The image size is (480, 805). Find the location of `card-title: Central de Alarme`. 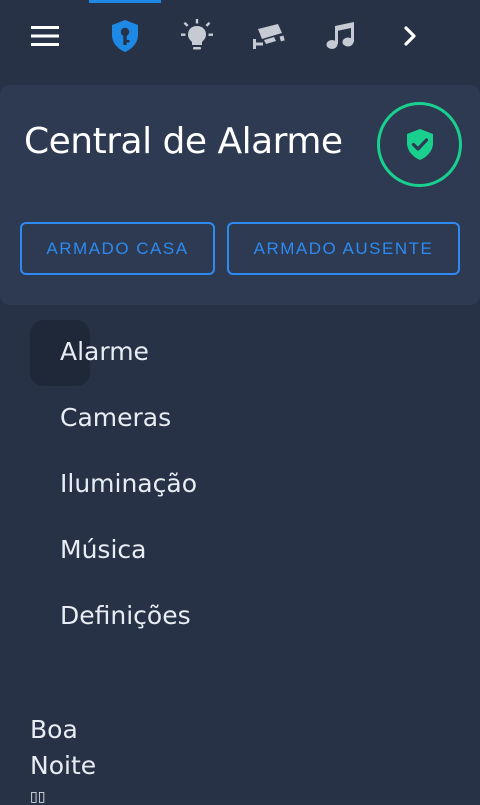

card-title: Central de Alarme is located at coordinates (183, 141).